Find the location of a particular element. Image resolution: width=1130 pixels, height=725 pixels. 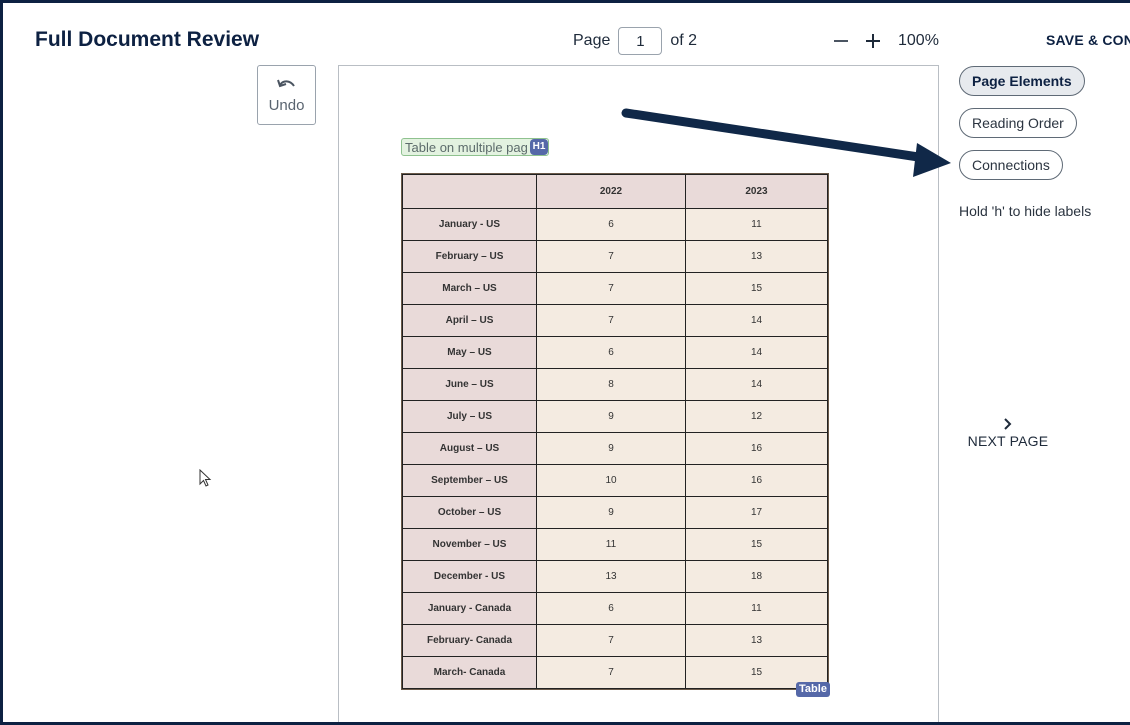

annotation-arrow-icon is located at coordinates (786, 142).